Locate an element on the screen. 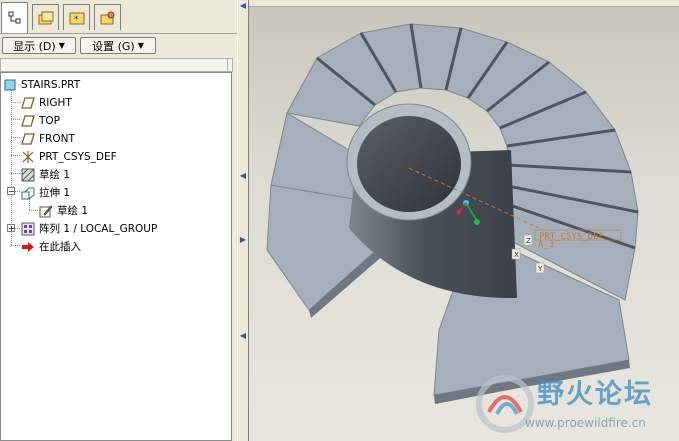  model-tree-icon is located at coordinates (14, 17).